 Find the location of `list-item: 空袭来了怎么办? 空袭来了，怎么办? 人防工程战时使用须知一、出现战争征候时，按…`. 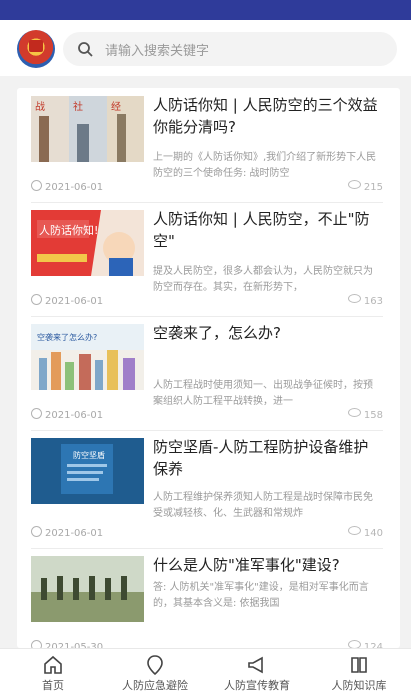

list-item: 空袭来了怎么办? 空袭来了，怎么办? 人防工程战时使用须知一、出现战争征候时，按… is located at coordinates (207, 373).